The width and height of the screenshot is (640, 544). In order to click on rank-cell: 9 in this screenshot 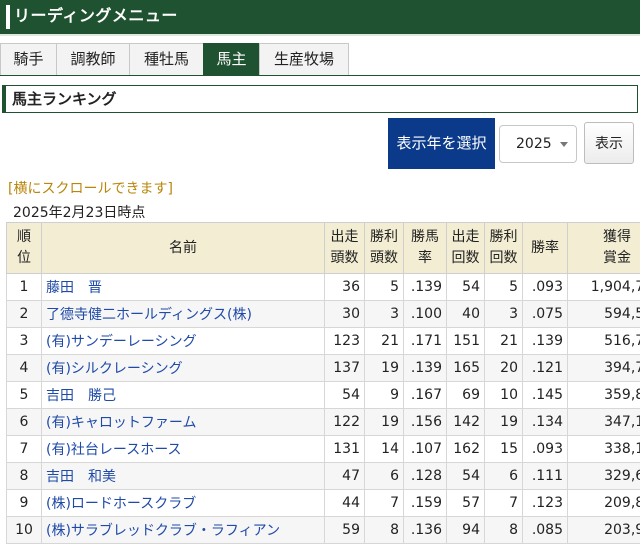, I will do `click(24, 503)`.